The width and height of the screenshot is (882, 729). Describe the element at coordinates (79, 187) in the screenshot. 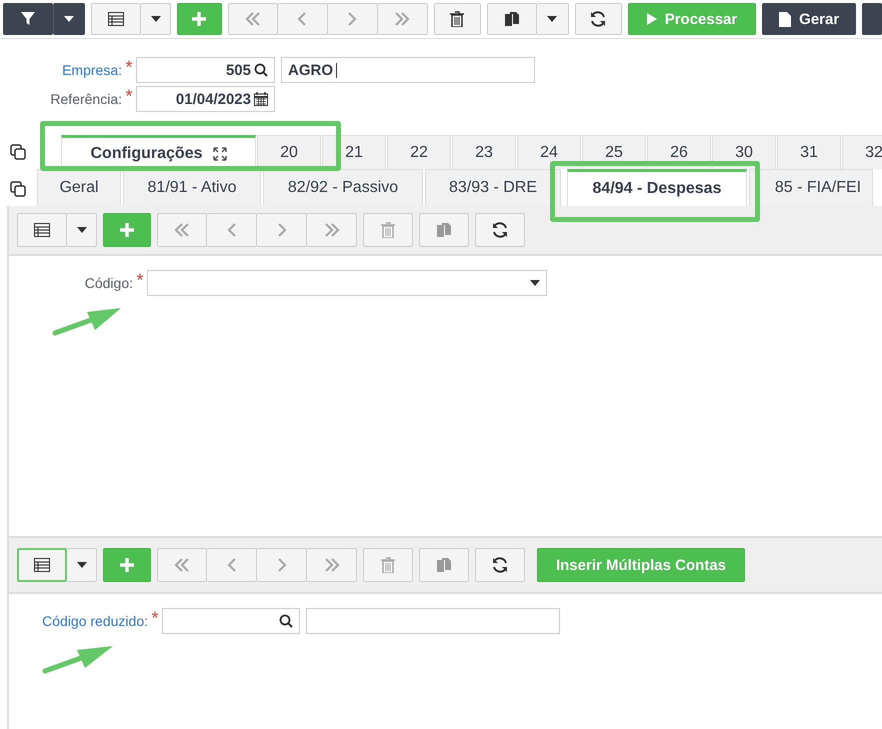

I see `tab: Geral` at that location.